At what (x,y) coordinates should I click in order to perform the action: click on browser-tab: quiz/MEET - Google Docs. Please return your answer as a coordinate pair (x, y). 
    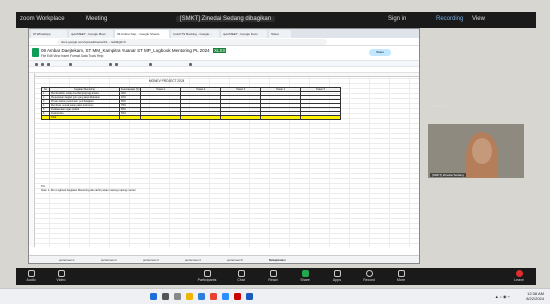
    Looking at the image, I should click on (244, 34).